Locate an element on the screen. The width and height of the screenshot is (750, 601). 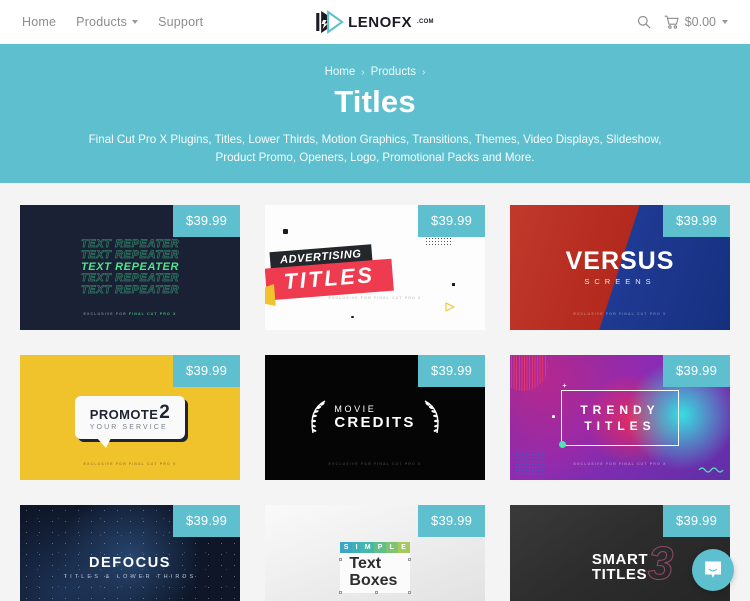
text-box-group: S I M P L E Text Boxes is located at coordinates (375, 568).